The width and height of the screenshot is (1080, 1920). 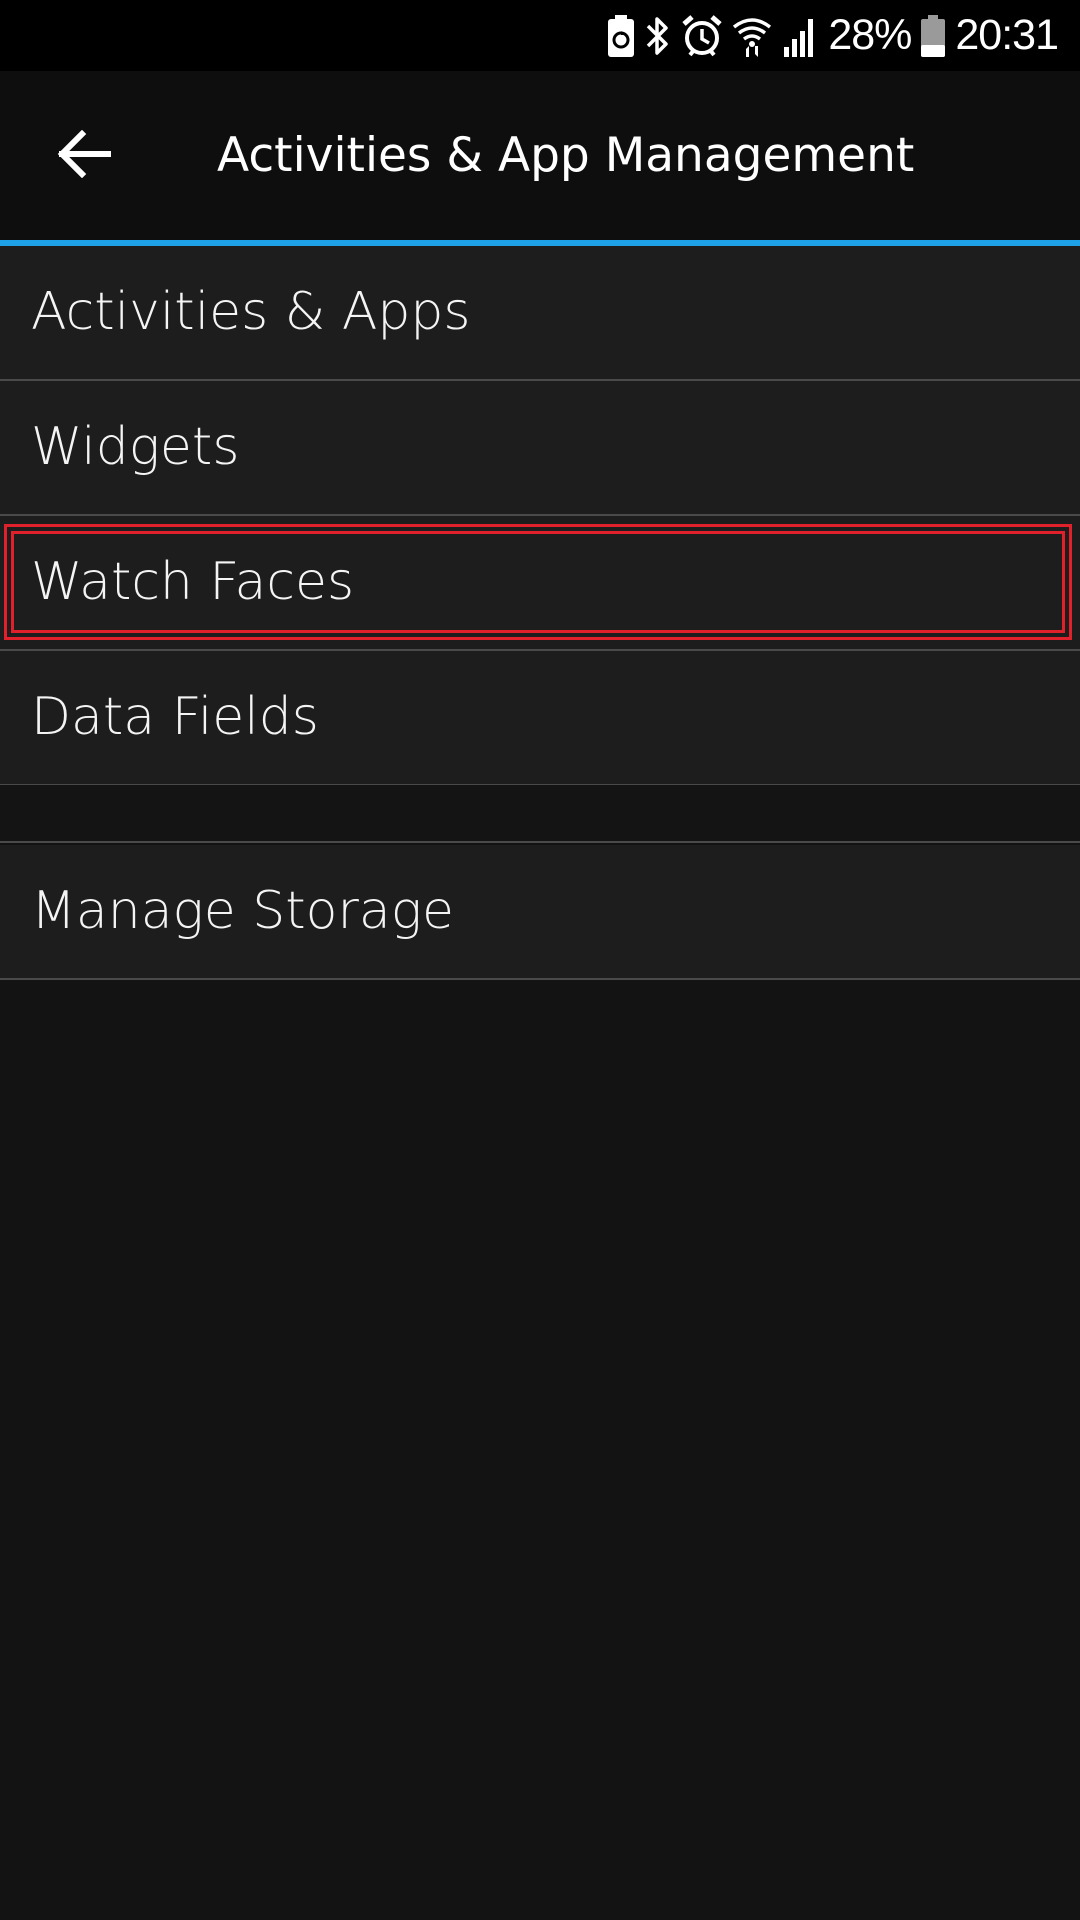 I want to click on page-title: Activities & App Management, so click(x=566, y=155).